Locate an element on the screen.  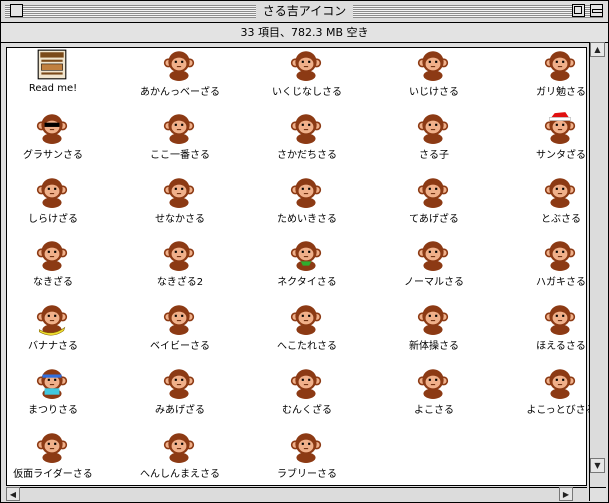
monkey-banana-icon is located at coordinates (52, 320).